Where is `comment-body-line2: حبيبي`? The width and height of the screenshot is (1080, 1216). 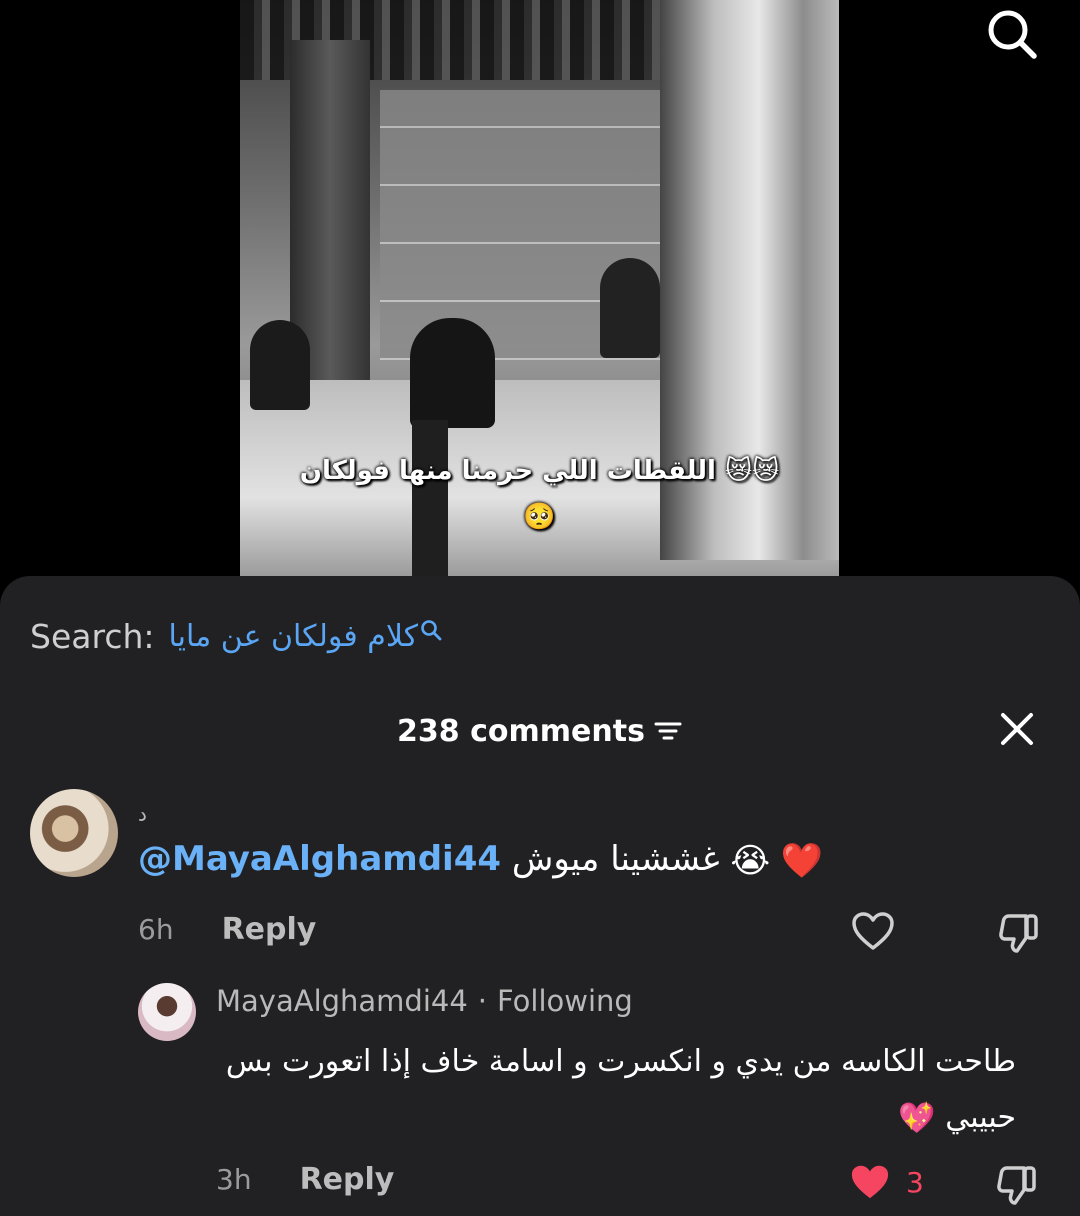
comment-body-line2: حبيبي is located at coordinates (980, 1117).